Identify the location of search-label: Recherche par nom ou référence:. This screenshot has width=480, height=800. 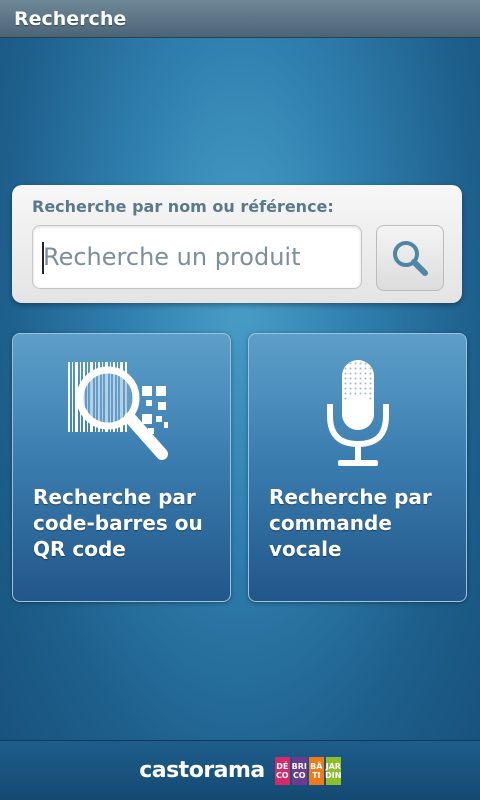
(183, 206).